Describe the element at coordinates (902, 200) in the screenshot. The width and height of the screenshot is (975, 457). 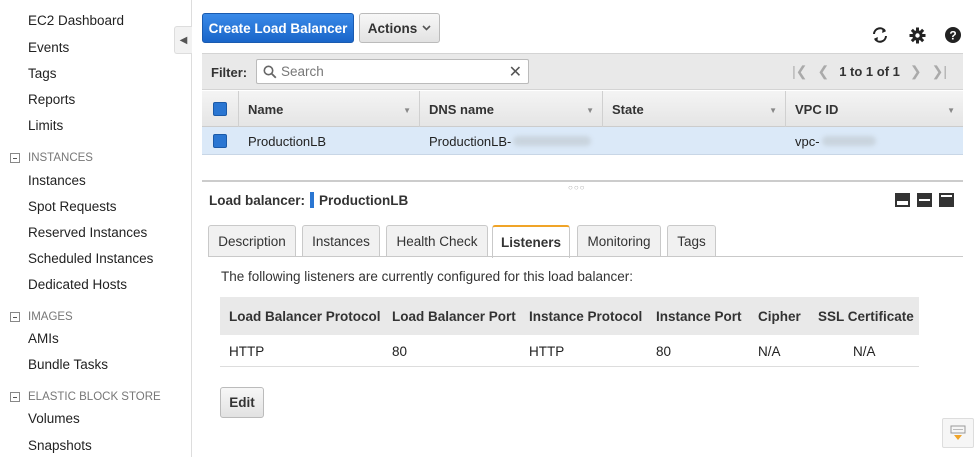
I see `layout-bottom-pane-icon` at that location.